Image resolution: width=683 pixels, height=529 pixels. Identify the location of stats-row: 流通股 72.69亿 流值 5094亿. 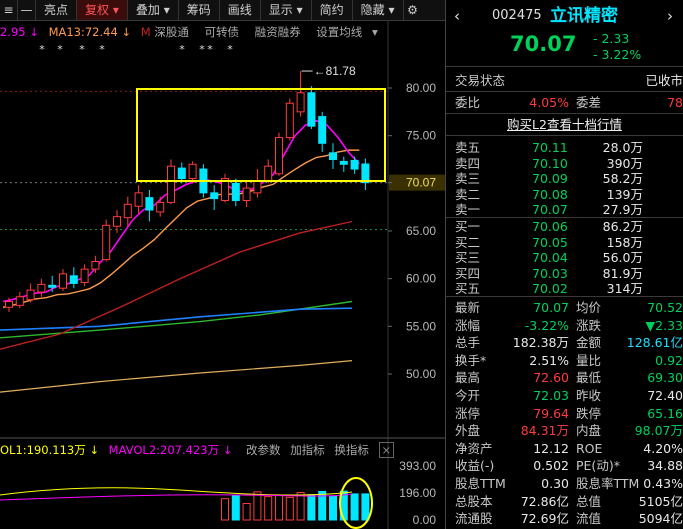
(564, 518).